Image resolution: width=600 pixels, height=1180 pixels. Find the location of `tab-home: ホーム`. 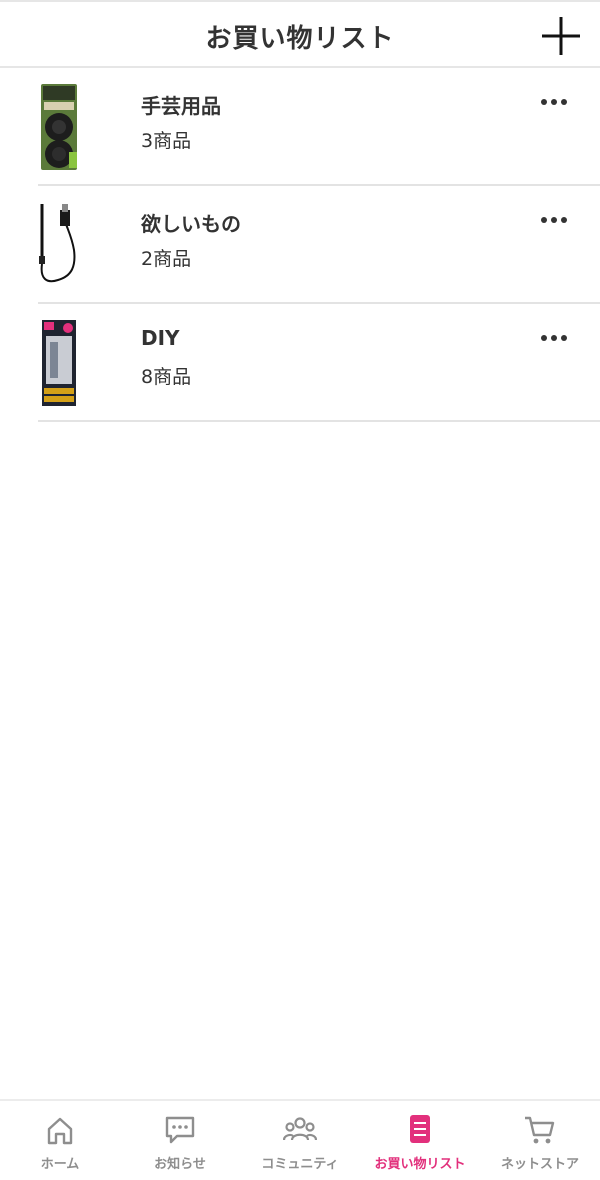

tab-home: ホーム is located at coordinates (60, 1140).